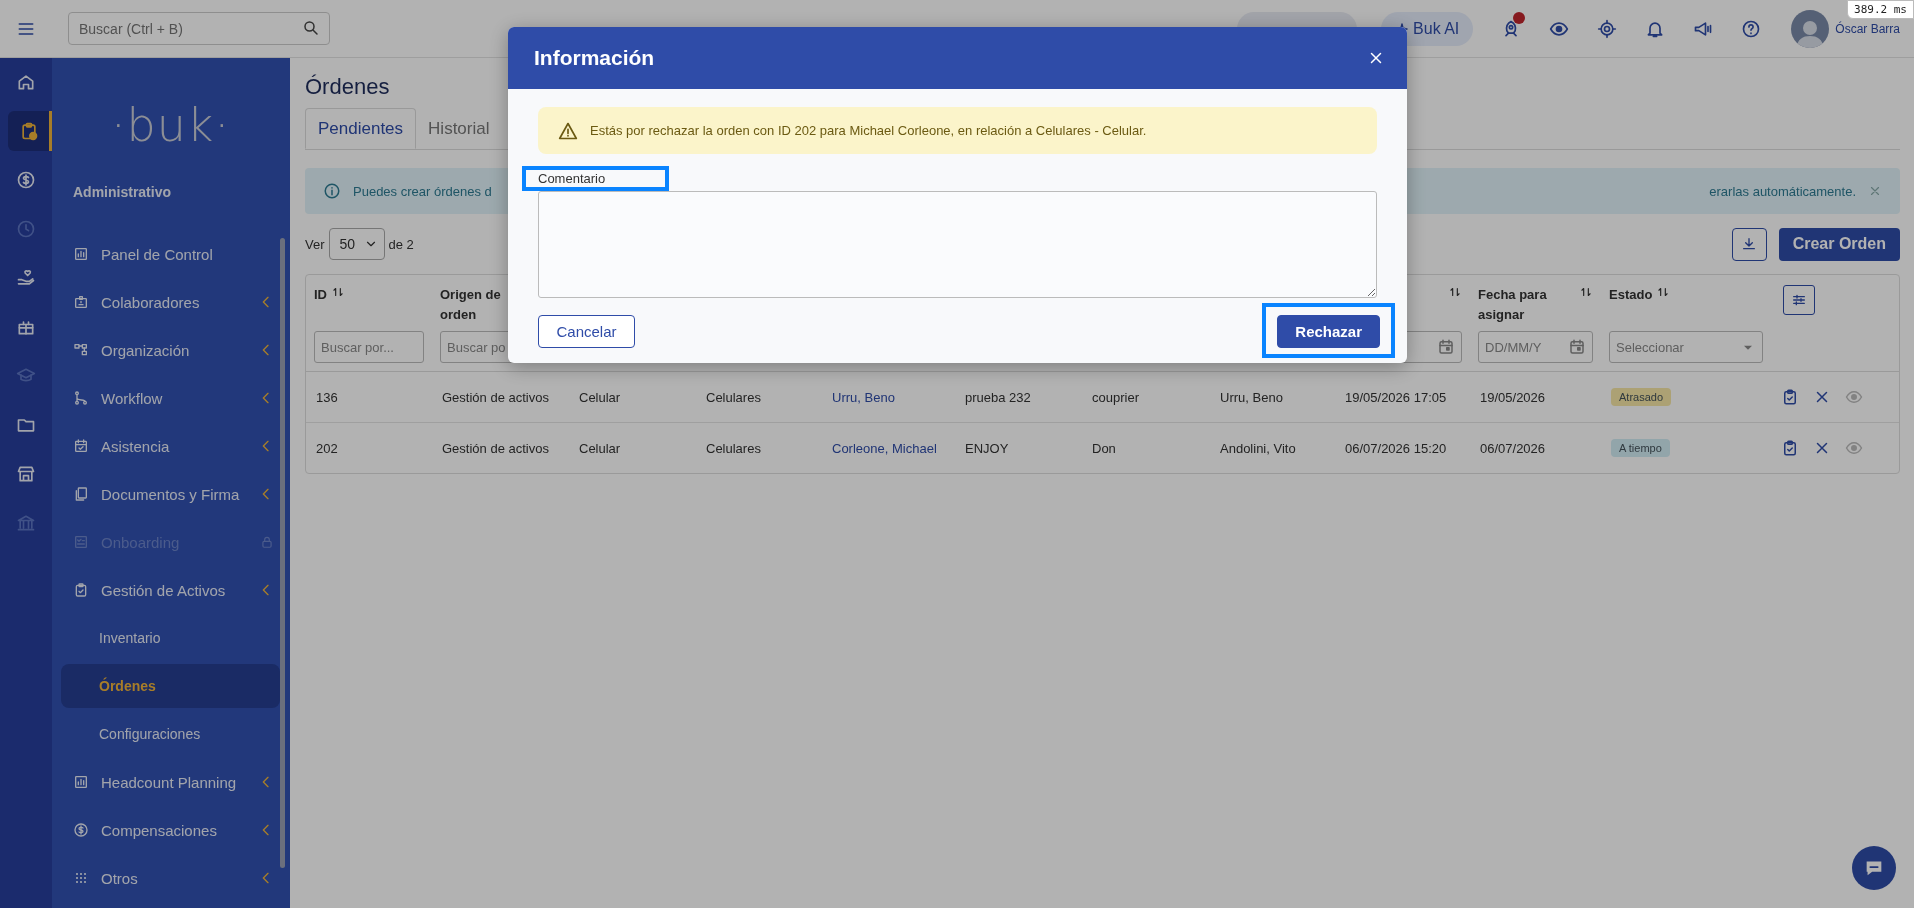 This screenshot has width=1914, height=908. I want to click on column-header: Estado, so click(1631, 295).